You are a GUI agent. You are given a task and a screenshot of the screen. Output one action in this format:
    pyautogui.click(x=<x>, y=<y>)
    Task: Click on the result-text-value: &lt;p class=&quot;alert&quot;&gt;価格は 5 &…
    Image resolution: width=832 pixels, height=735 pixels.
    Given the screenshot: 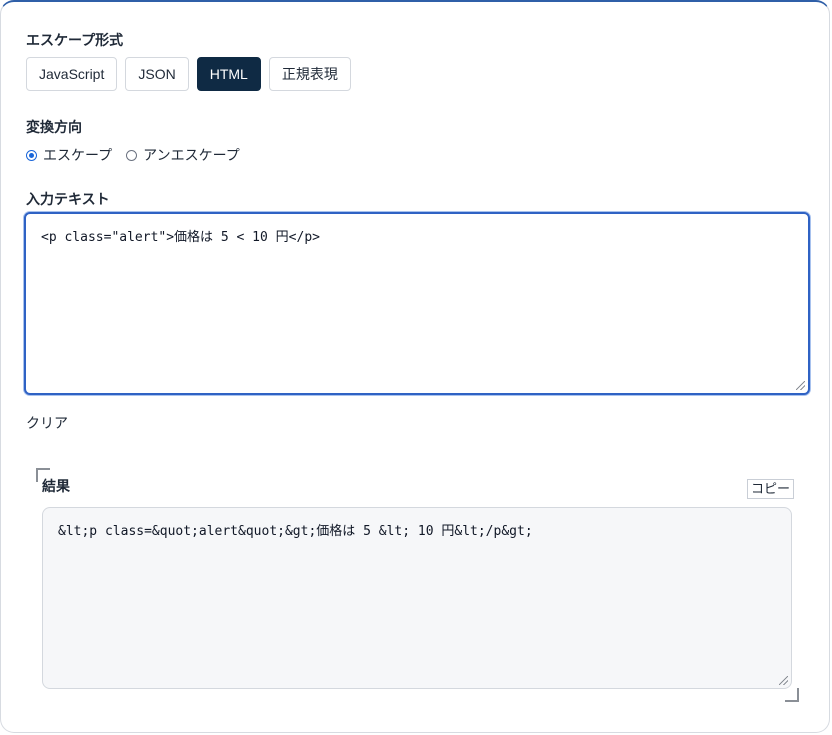 What is the action you would take?
    pyautogui.click(x=295, y=531)
    